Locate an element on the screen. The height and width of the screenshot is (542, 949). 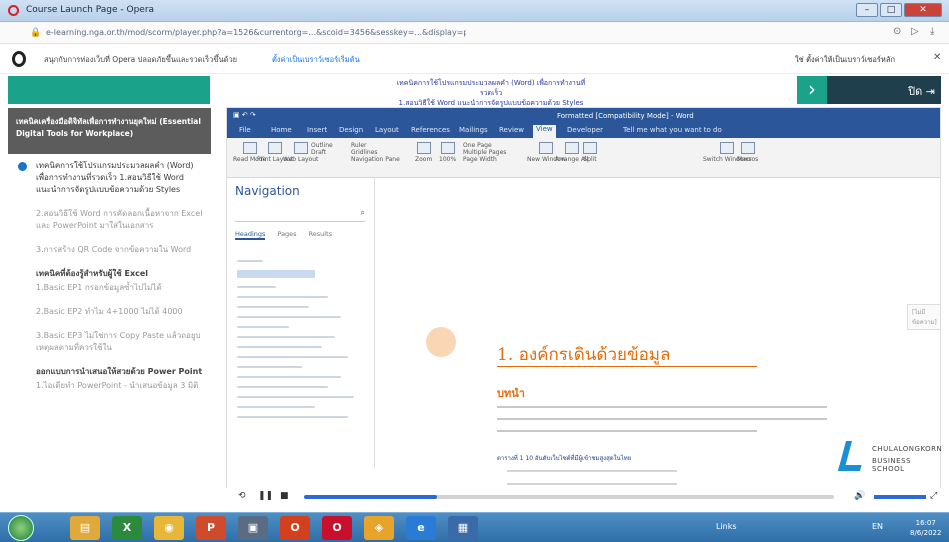
tab-insert: Insert is located at coordinates (317, 130).